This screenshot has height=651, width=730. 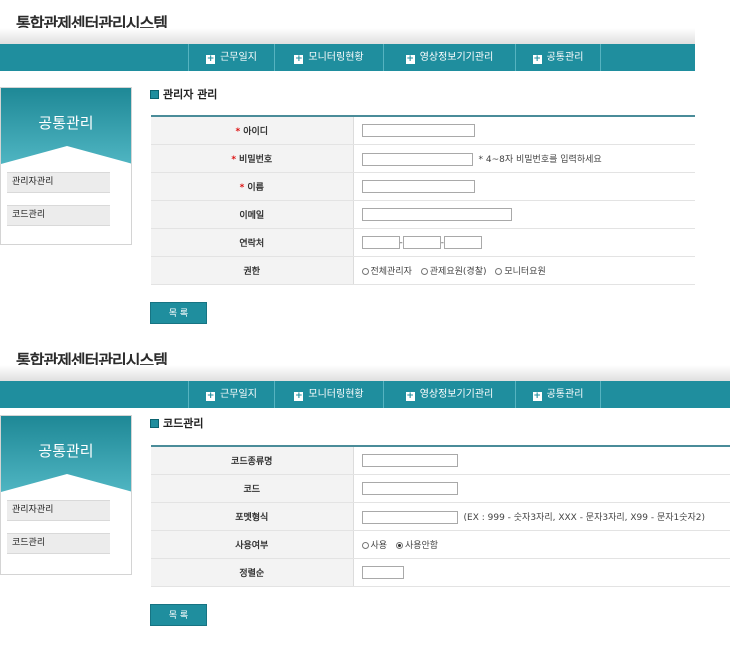 I want to click on phone-part3-input, so click(x=463, y=242).